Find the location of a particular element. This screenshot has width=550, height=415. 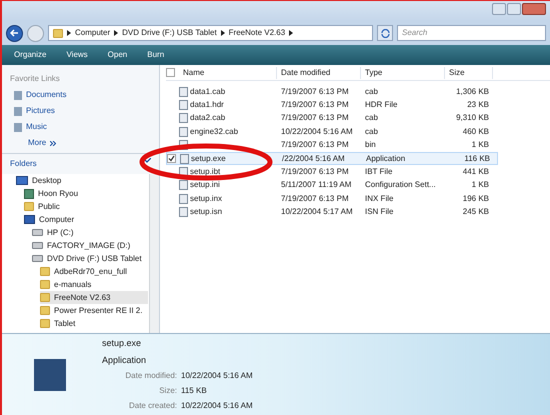

file-row: data1.cab 7/19/2007 6:13 PM cab 1,306 KB is located at coordinates (332, 91).